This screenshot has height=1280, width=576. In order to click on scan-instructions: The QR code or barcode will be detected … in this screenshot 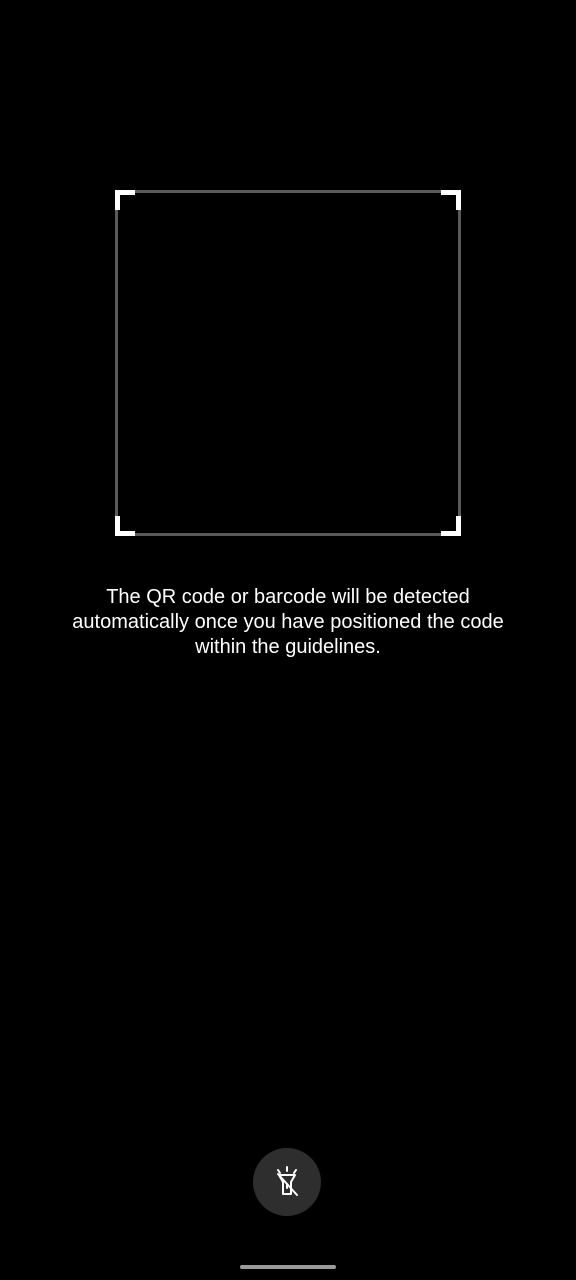, I will do `click(288, 622)`.